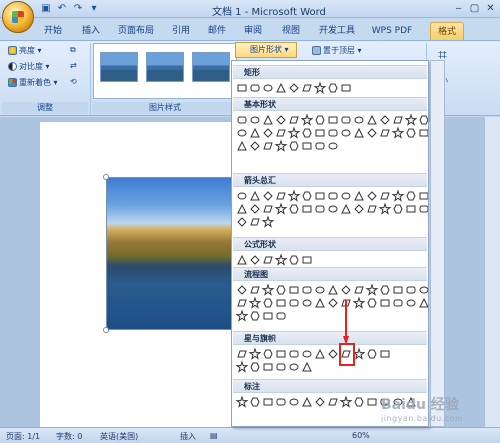 This screenshot has width=500, height=443. Describe the element at coordinates (23, 436) in the screenshot. I see `page-count: 页面: 1/1` at that location.